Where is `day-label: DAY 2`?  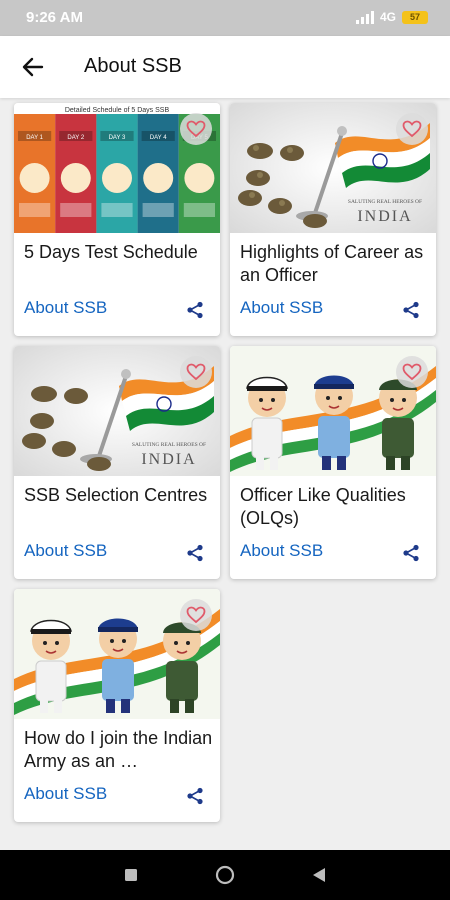 day-label: DAY 2 is located at coordinates (75, 138).